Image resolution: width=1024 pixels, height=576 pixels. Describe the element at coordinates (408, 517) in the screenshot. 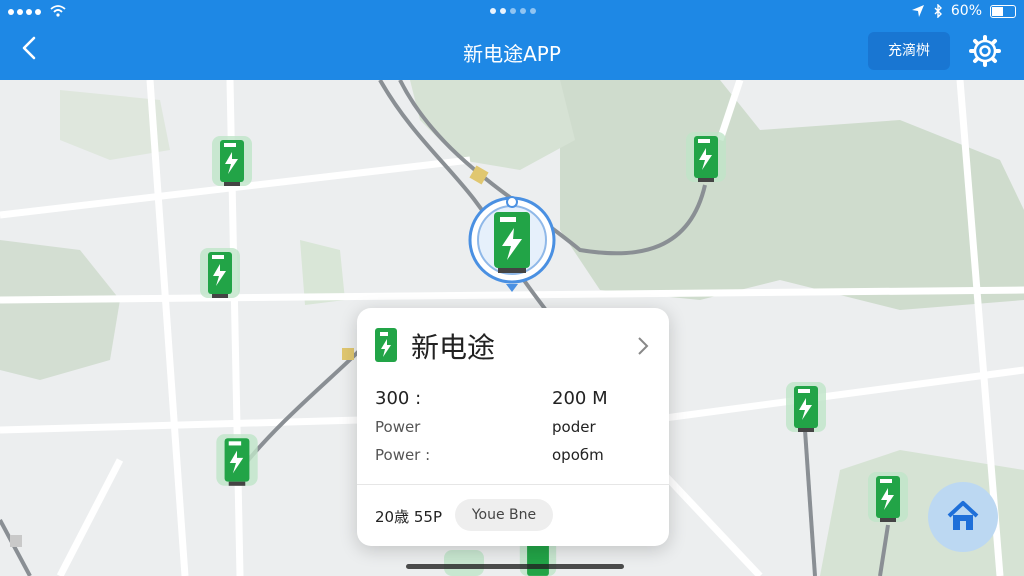

I see `card-footer-text: 20歳 55P` at that location.